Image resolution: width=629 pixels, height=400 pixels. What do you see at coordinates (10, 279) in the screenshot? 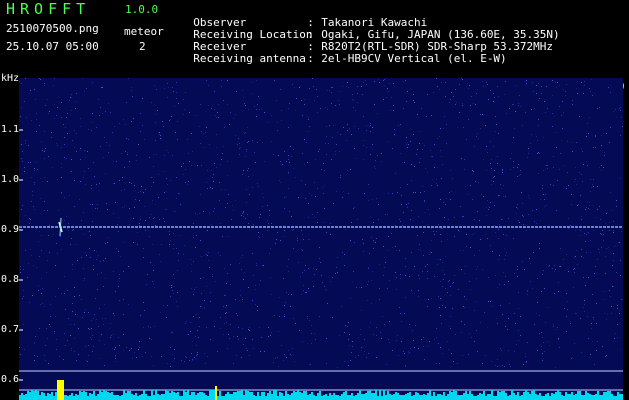
I see `freq-tick-label: 0.8` at bounding box center [10, 279].